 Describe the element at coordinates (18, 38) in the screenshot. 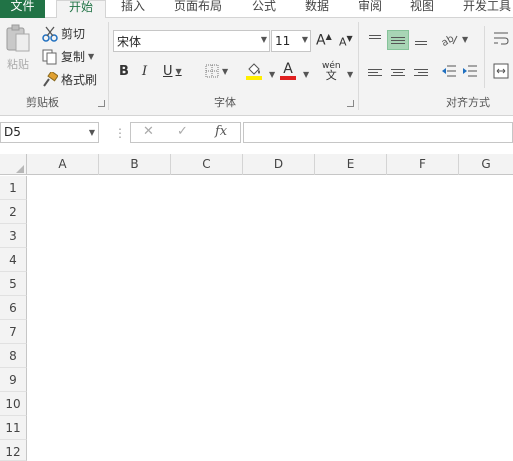

I see `paste-icon` at that location.